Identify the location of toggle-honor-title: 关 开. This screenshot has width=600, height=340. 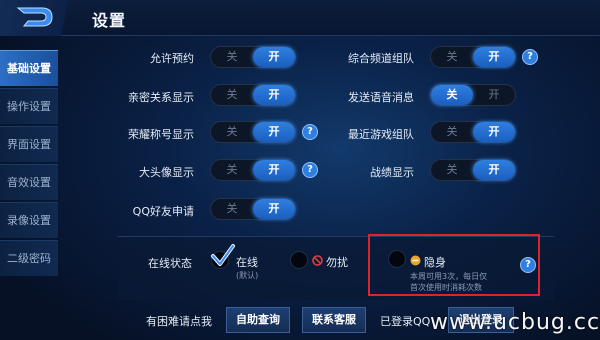
(253, 132).